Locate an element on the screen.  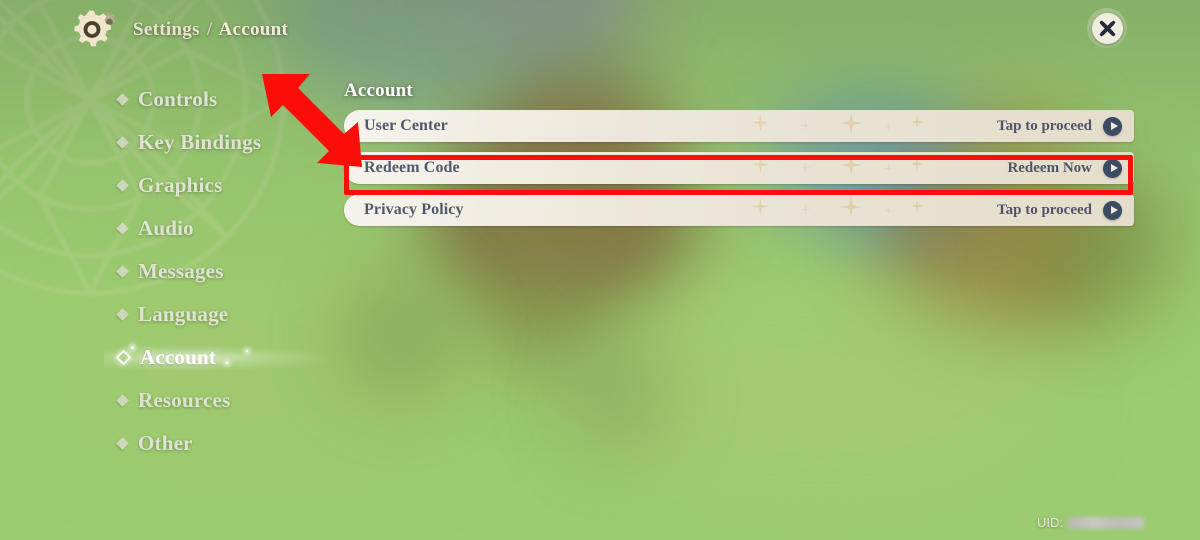
sidebar-item-label: Audio is located at coordinates (166, 228).